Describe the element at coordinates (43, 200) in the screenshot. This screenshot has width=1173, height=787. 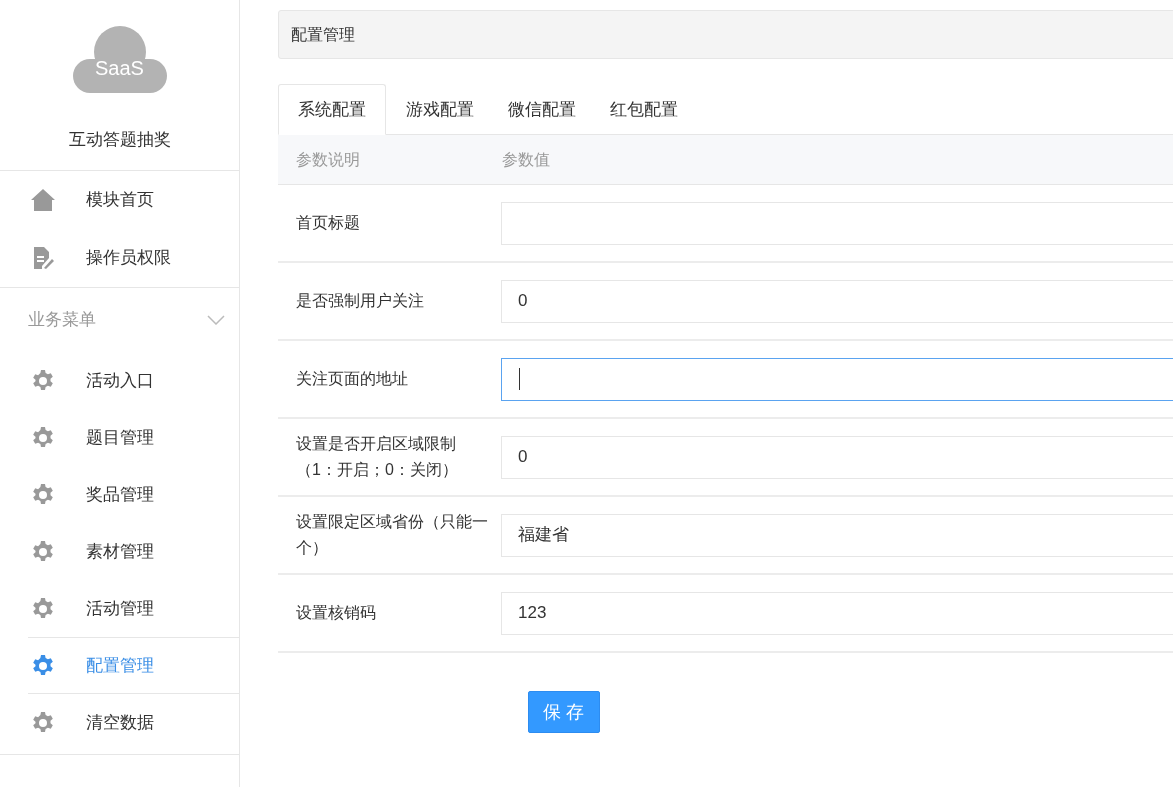
I see `home-icon` at that location.